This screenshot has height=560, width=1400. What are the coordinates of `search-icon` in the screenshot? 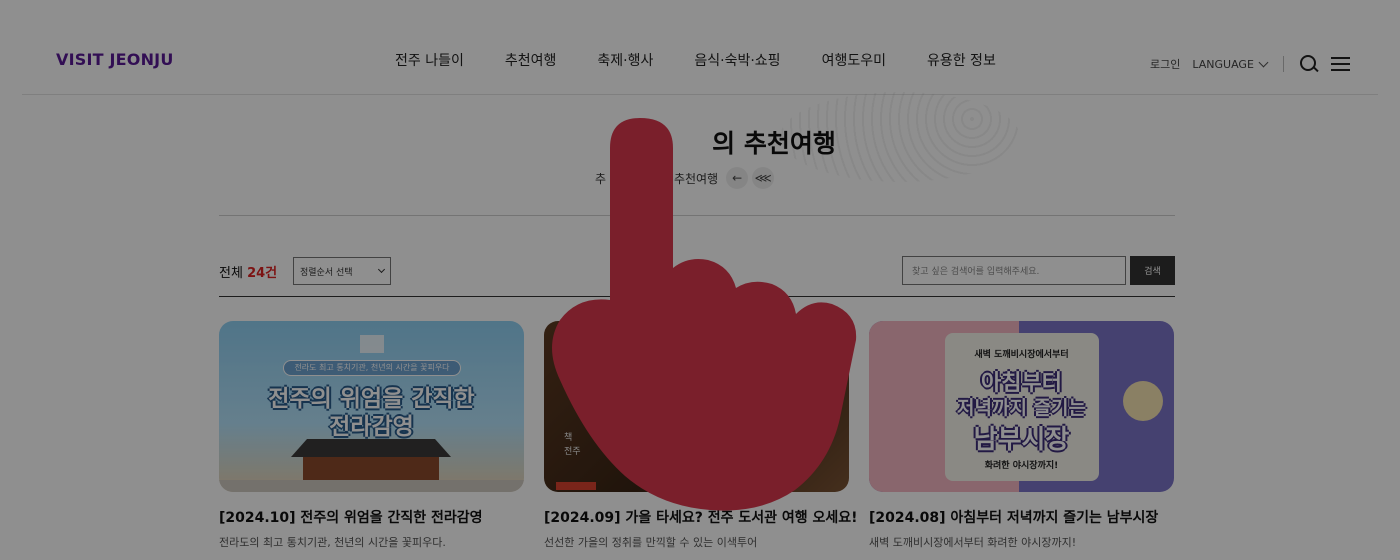 It's located at (1309, 64).